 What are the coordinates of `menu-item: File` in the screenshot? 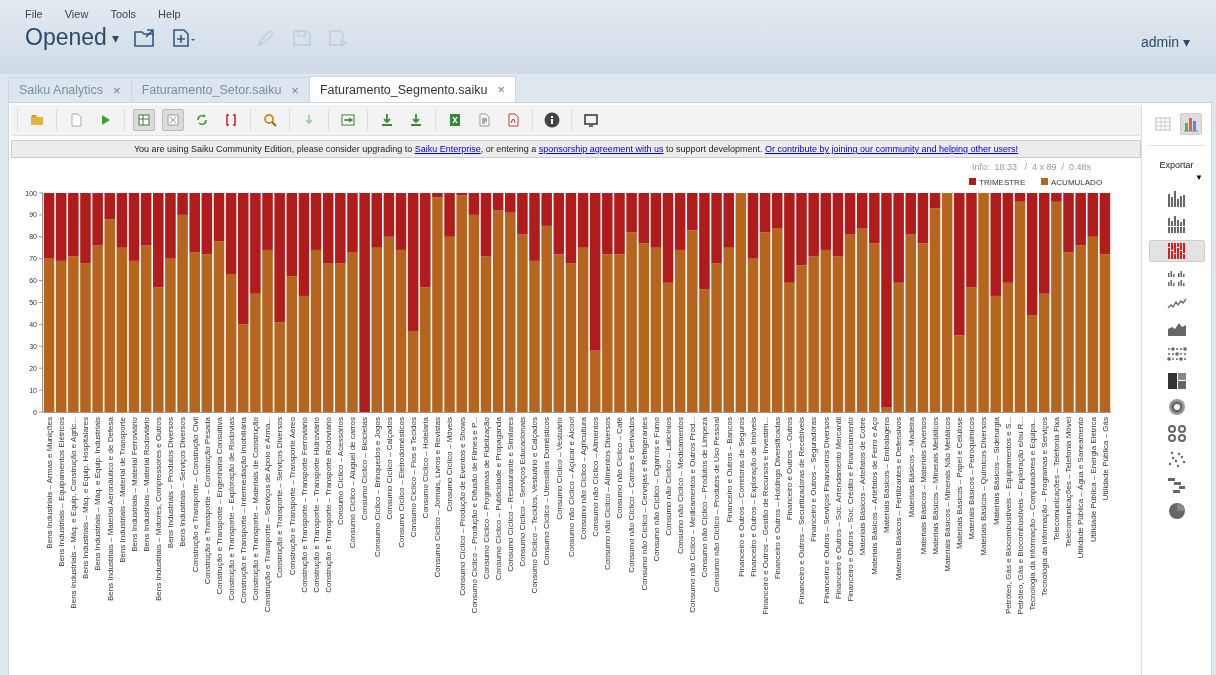 It's located at (34, 14).